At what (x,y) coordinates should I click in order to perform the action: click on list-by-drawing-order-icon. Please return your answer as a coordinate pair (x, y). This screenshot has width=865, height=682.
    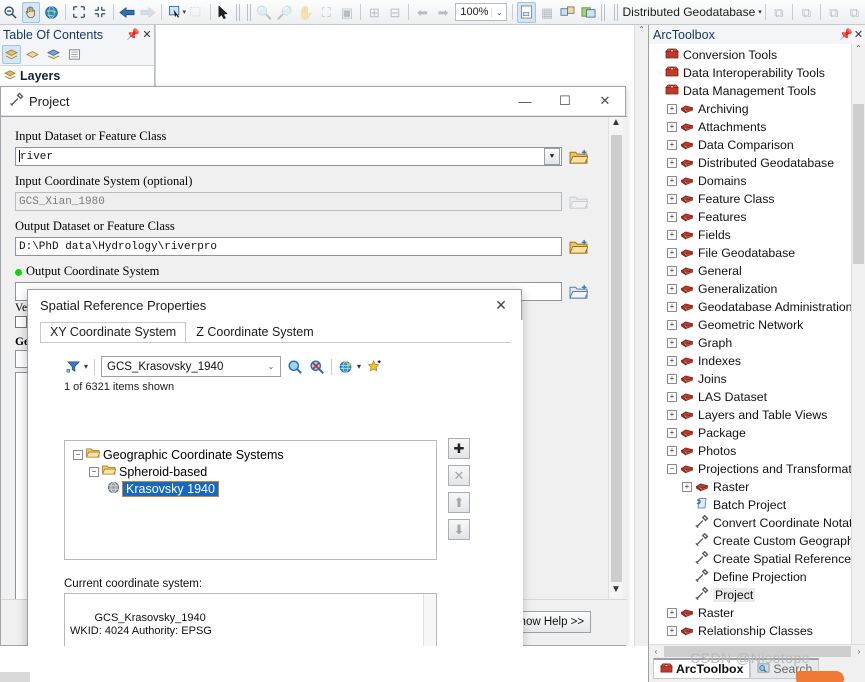
    Looking at the image, I should click on (11, 54).